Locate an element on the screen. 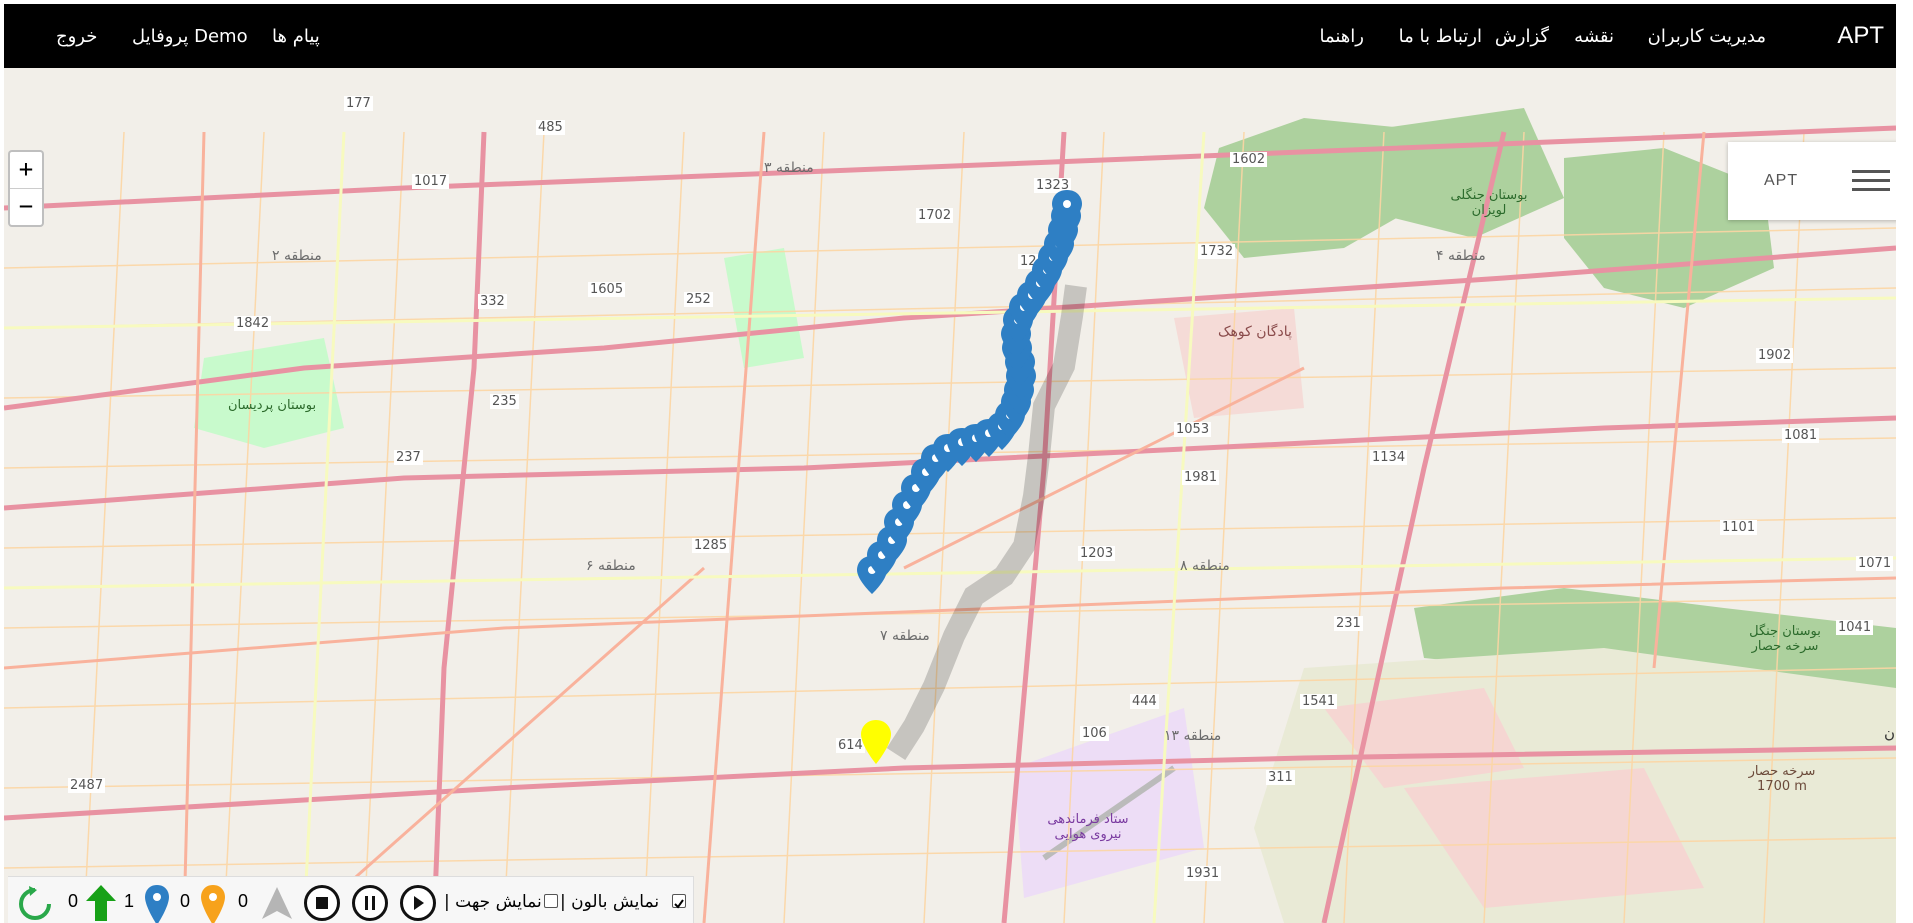  pause-button is located at coordinates (370, 903).